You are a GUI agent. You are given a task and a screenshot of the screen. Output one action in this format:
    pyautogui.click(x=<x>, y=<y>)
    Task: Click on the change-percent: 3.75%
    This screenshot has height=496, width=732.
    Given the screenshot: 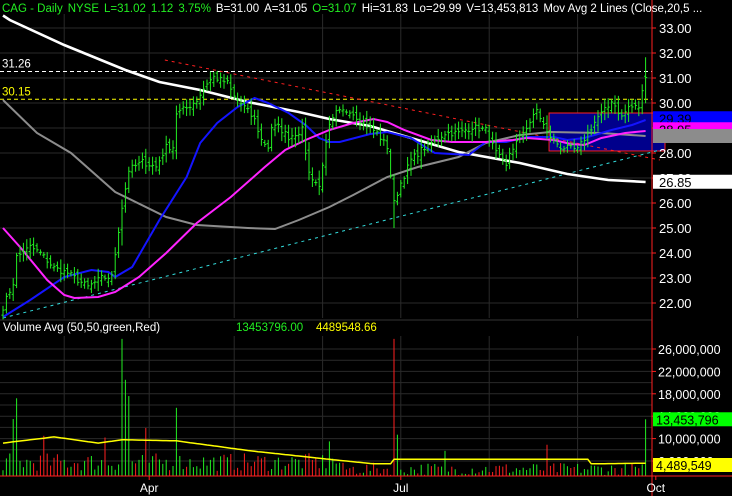 What is the action you would take?
    pyautogui.click(x=194, y=9)
    